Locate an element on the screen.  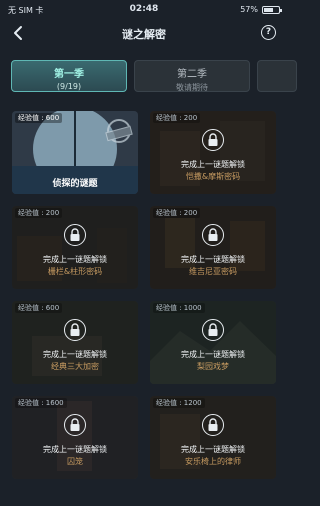
puzzle-title: 囚笼 is located at coordinates (75, 461).